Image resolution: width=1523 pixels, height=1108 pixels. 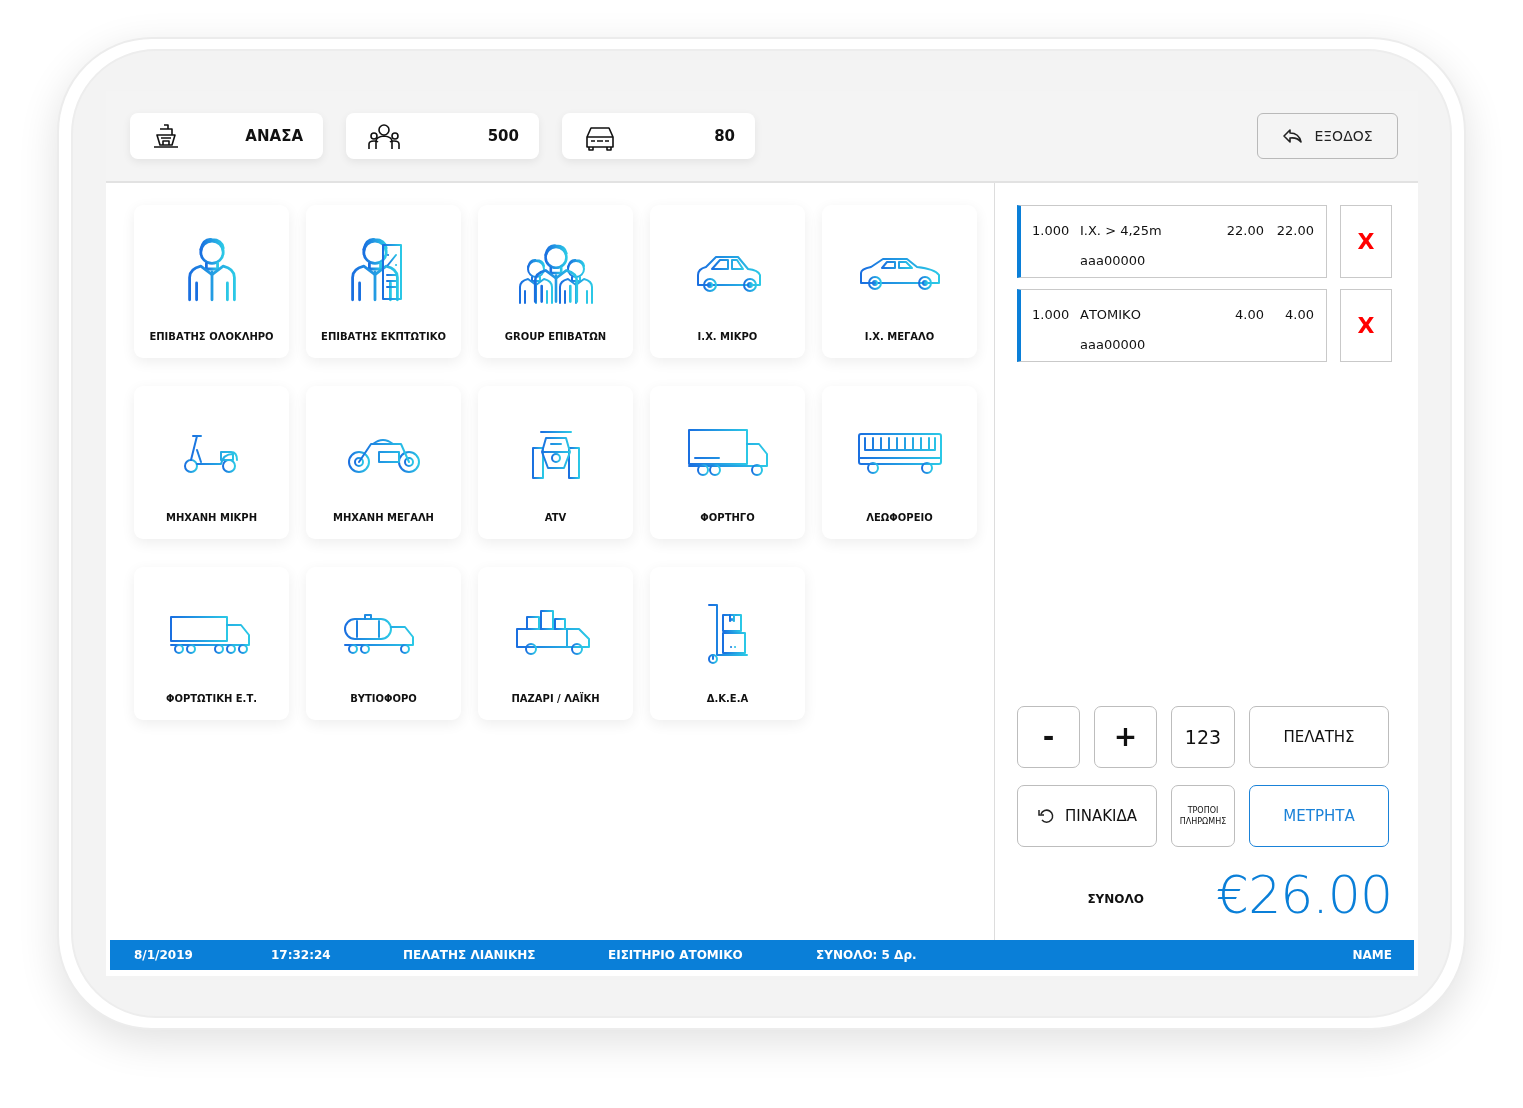 What do you see at coordinates (676, 955) in the screenshot?
I see `status-text: ΕΙΣΙΤΗΡΙΟ ΑΤΟΜΙΚΟ` at bounding box center [676, 955].